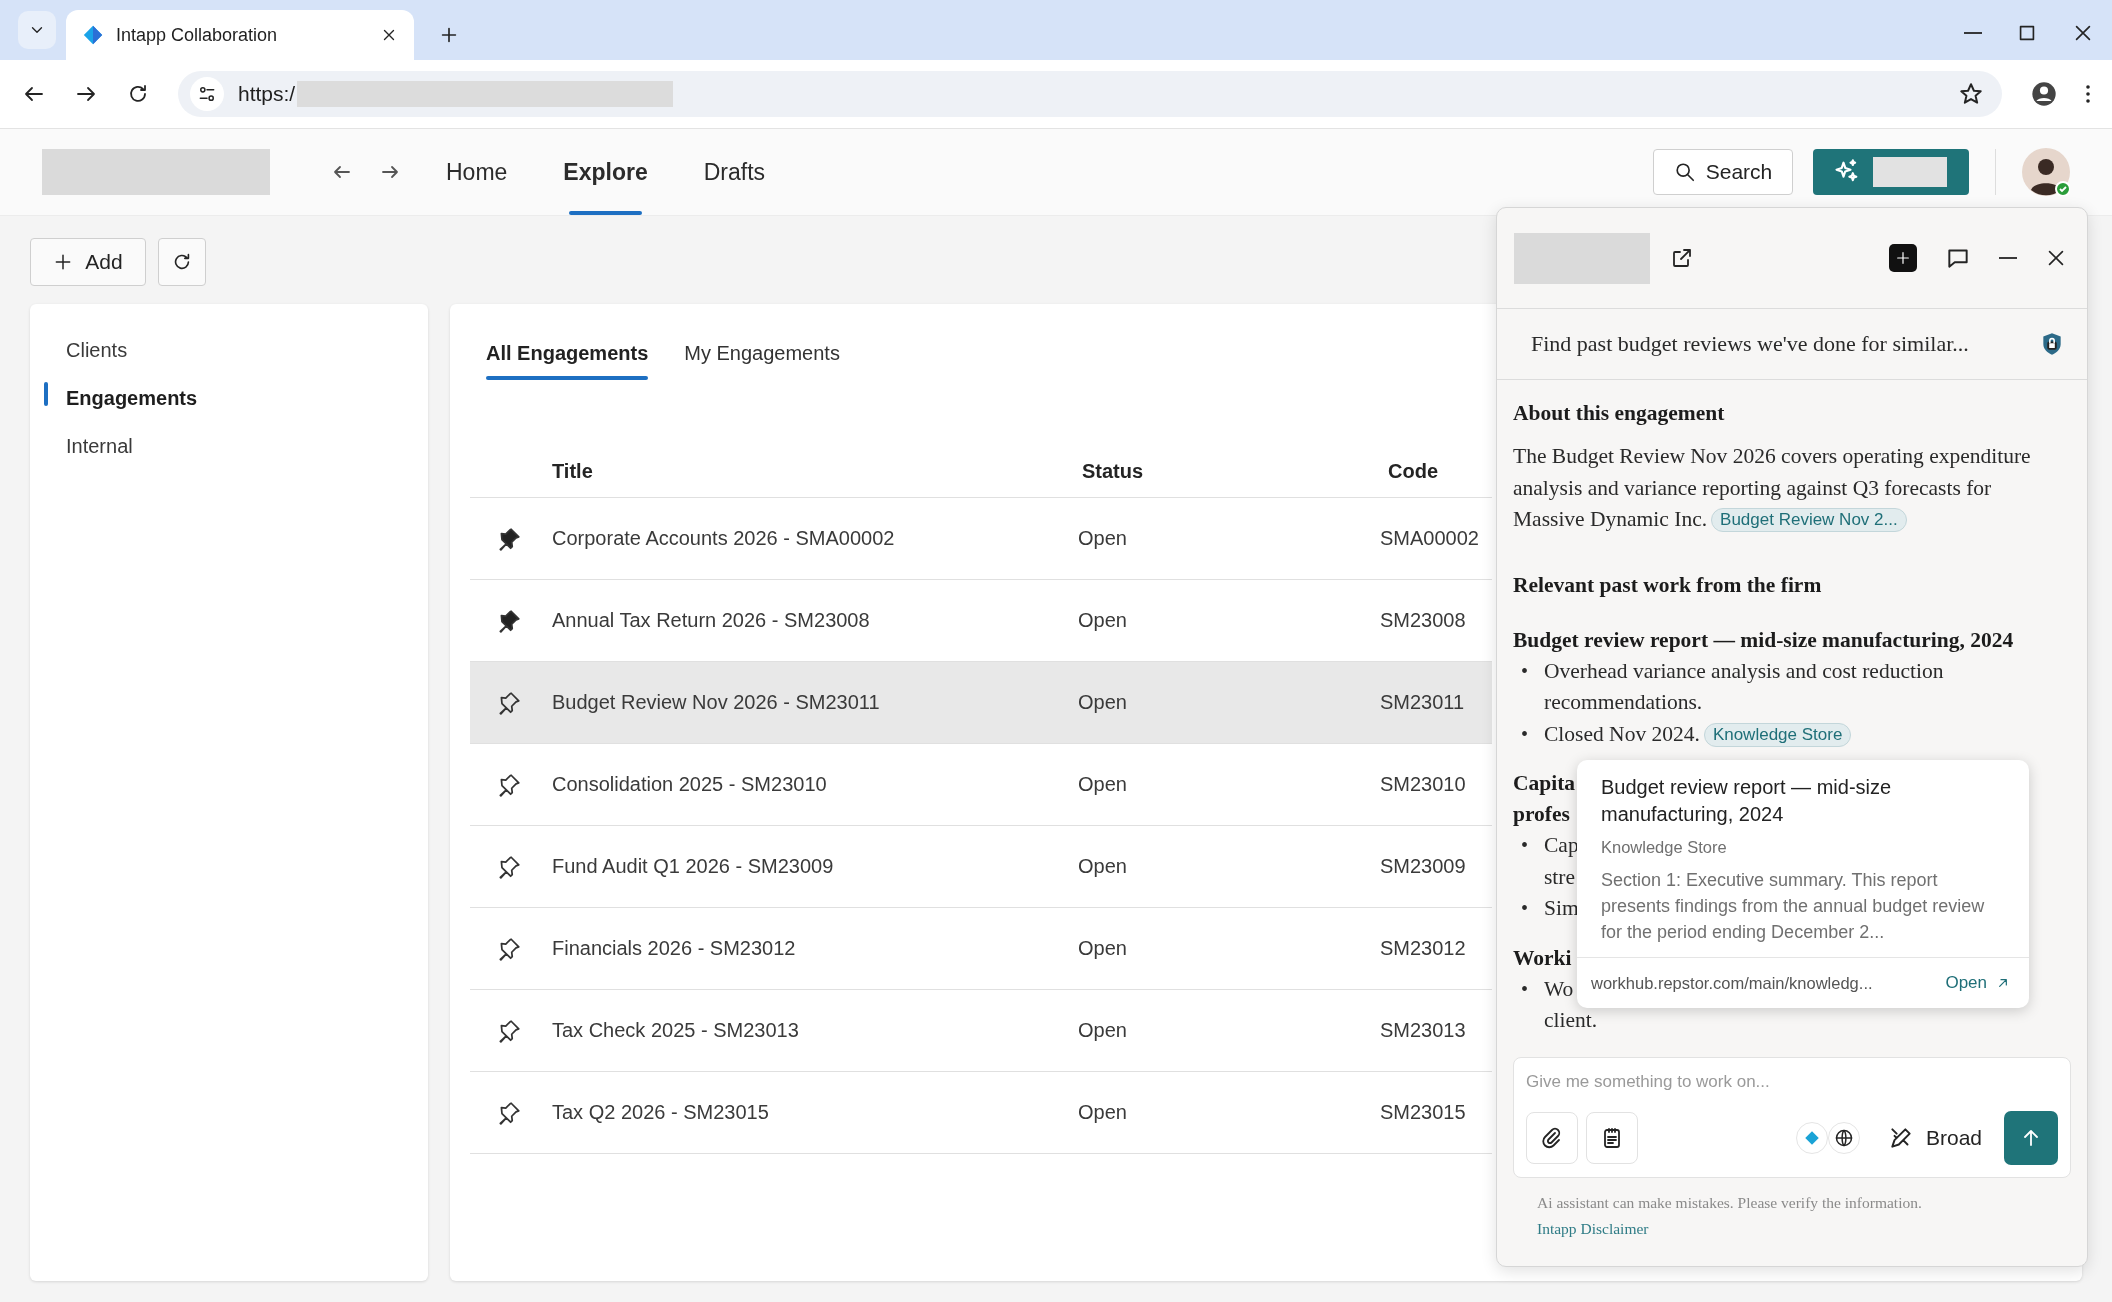  I want to click on attach-button, so click(1552, 1138).